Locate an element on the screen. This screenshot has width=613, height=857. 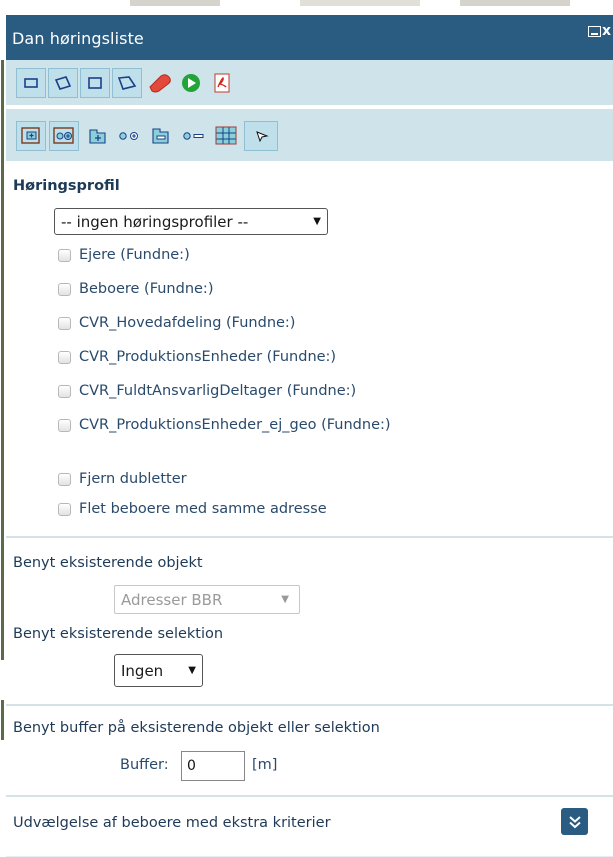
eksisterende-selektion-select: Ingen ▼ is located at coordinates (158, 670).